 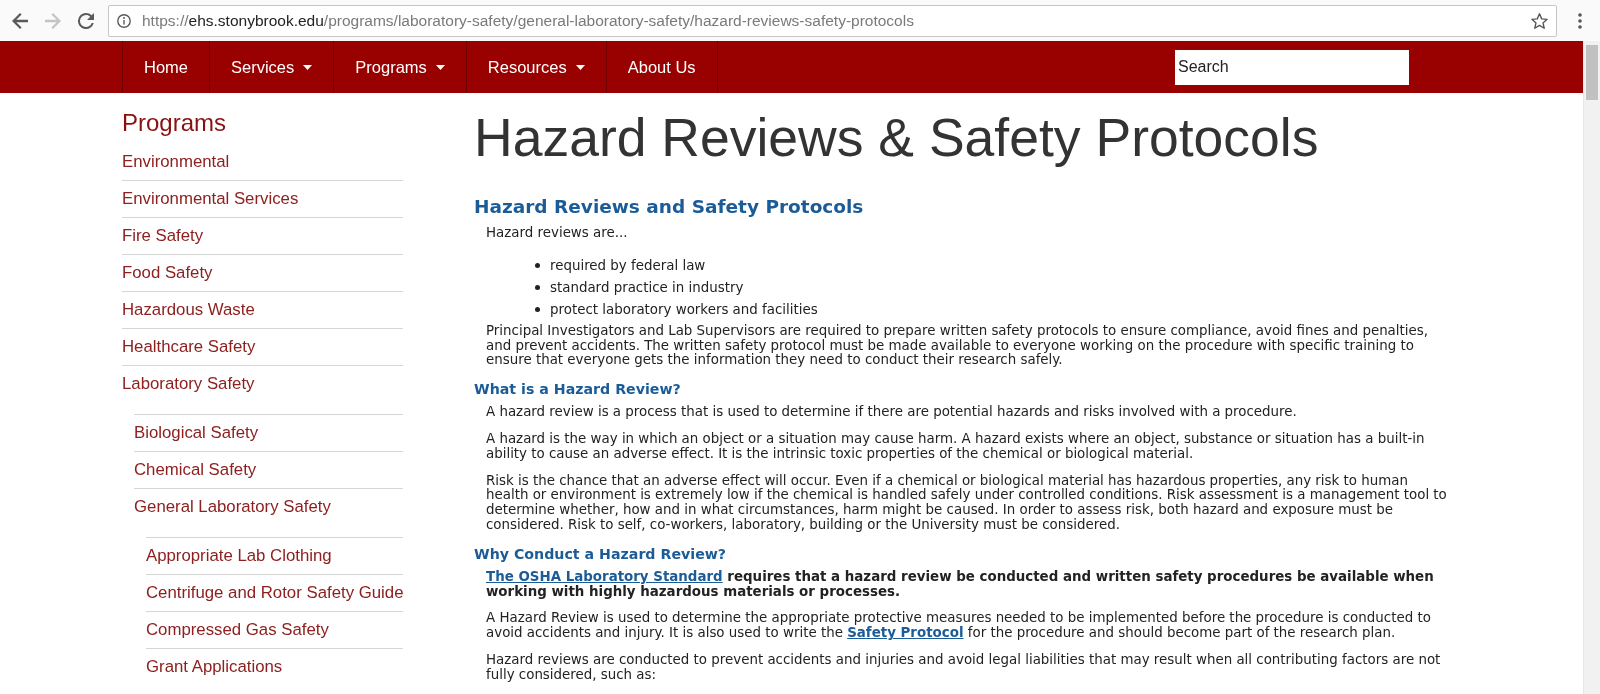 What do you see at coordinates (268, 433) in the screenshot?
I see `sidebar-link: Biological Safety` at bounding box center [268, 433].